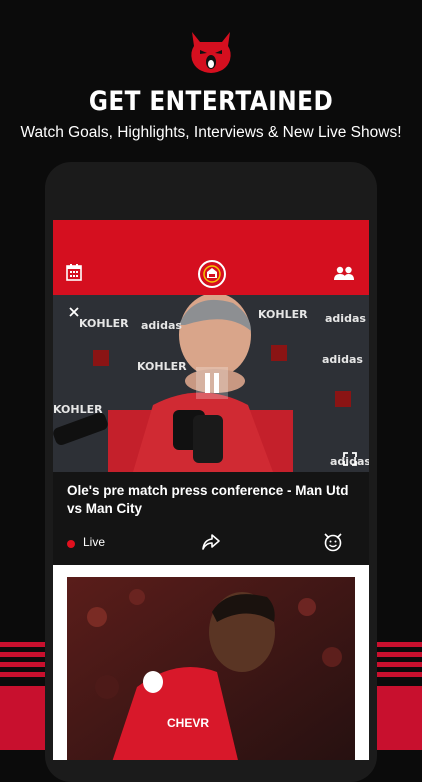  I want to click on svg-text: CHEVR, so click(188, 723).